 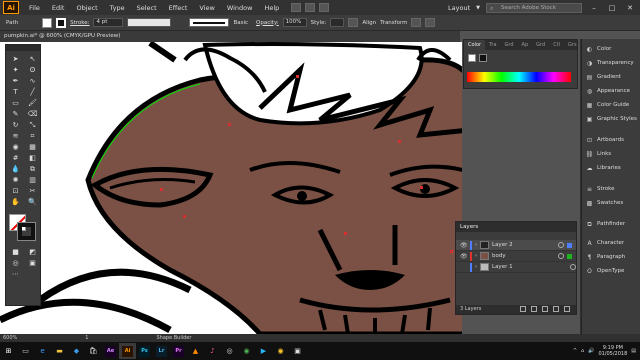 What do you see at coordinates (271, 8) in the screenshot?
I see `menu-help: Help` at bounding box center [271, 8].